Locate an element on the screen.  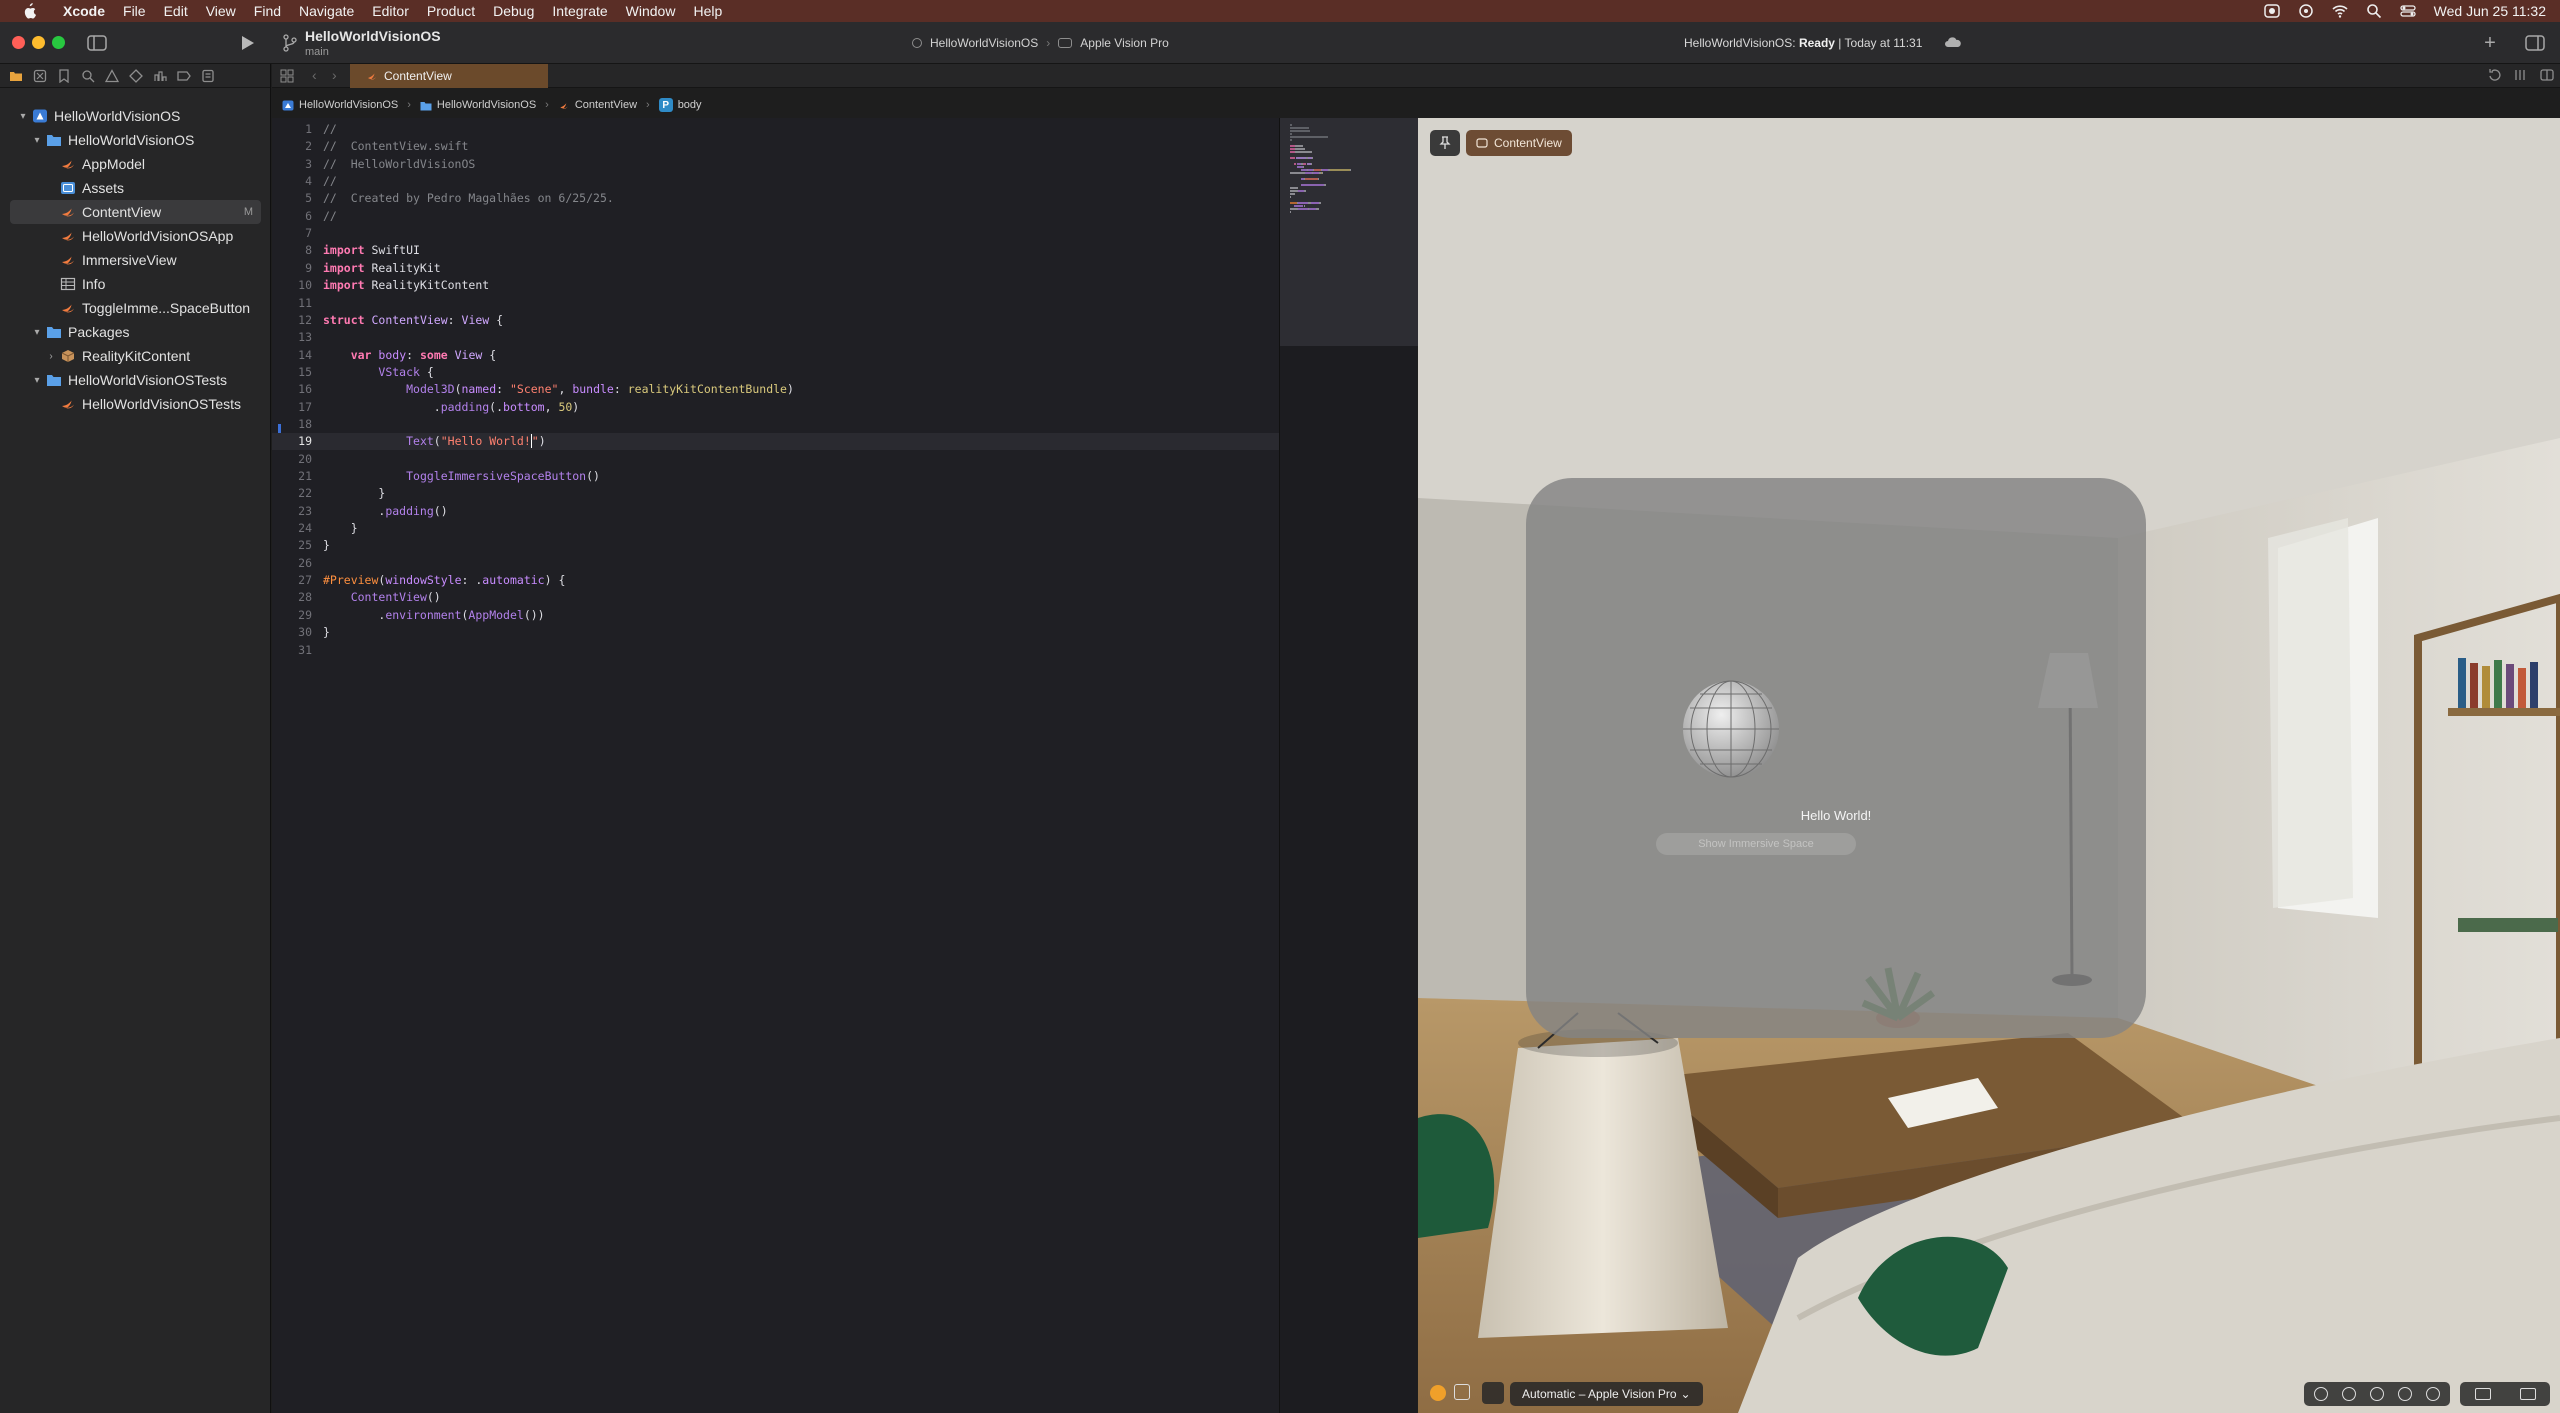
code-line: 18 is located at coordinates (775, 424).